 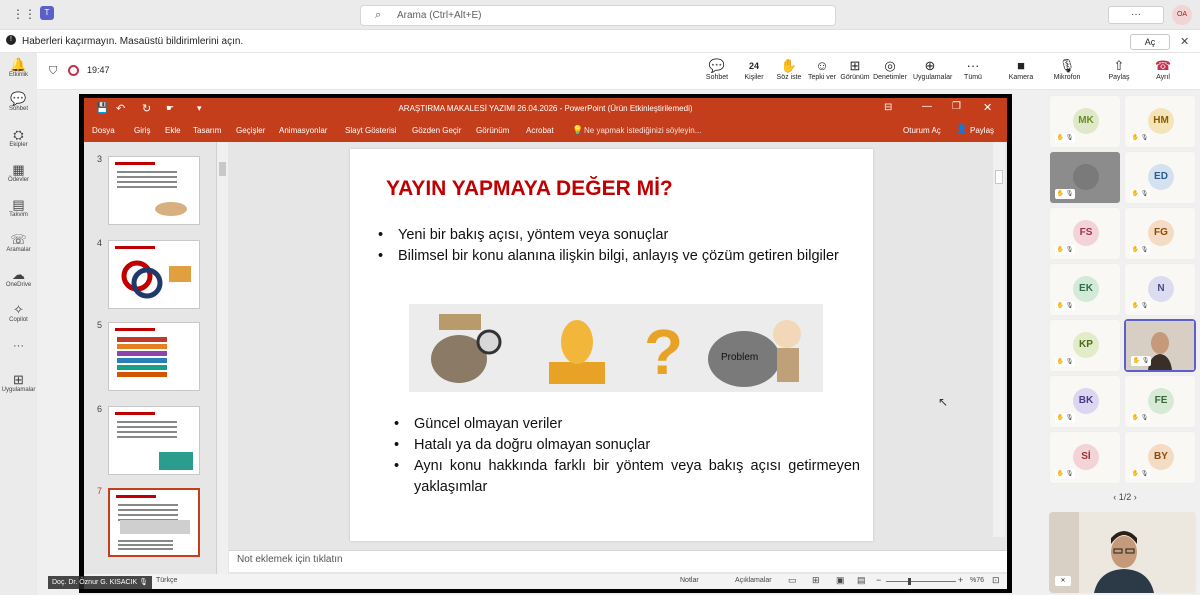 What do you see at coordinates (861, 580) in the screenshot?
I see `slideshow-icon: ▤` at bounding box center [861, 580].